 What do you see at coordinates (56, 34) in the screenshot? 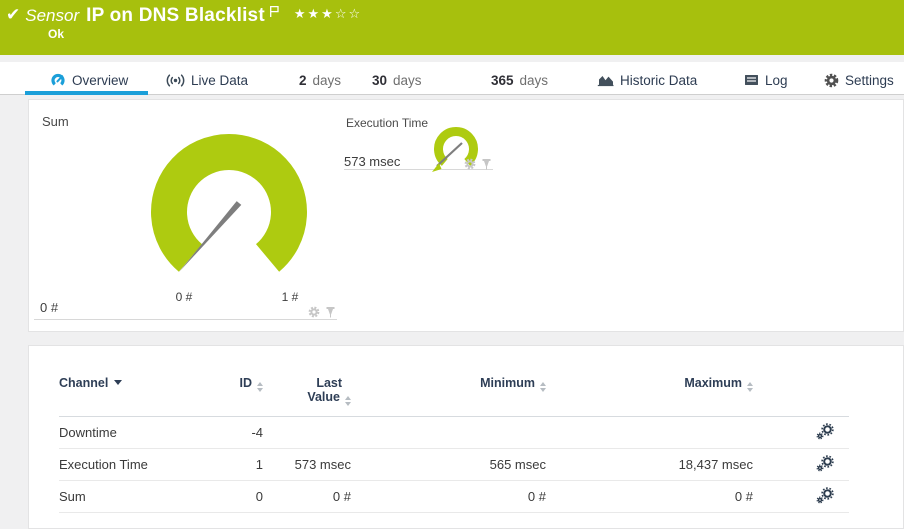
I see `status-badge: Ok` at bounding box center [56, 34].